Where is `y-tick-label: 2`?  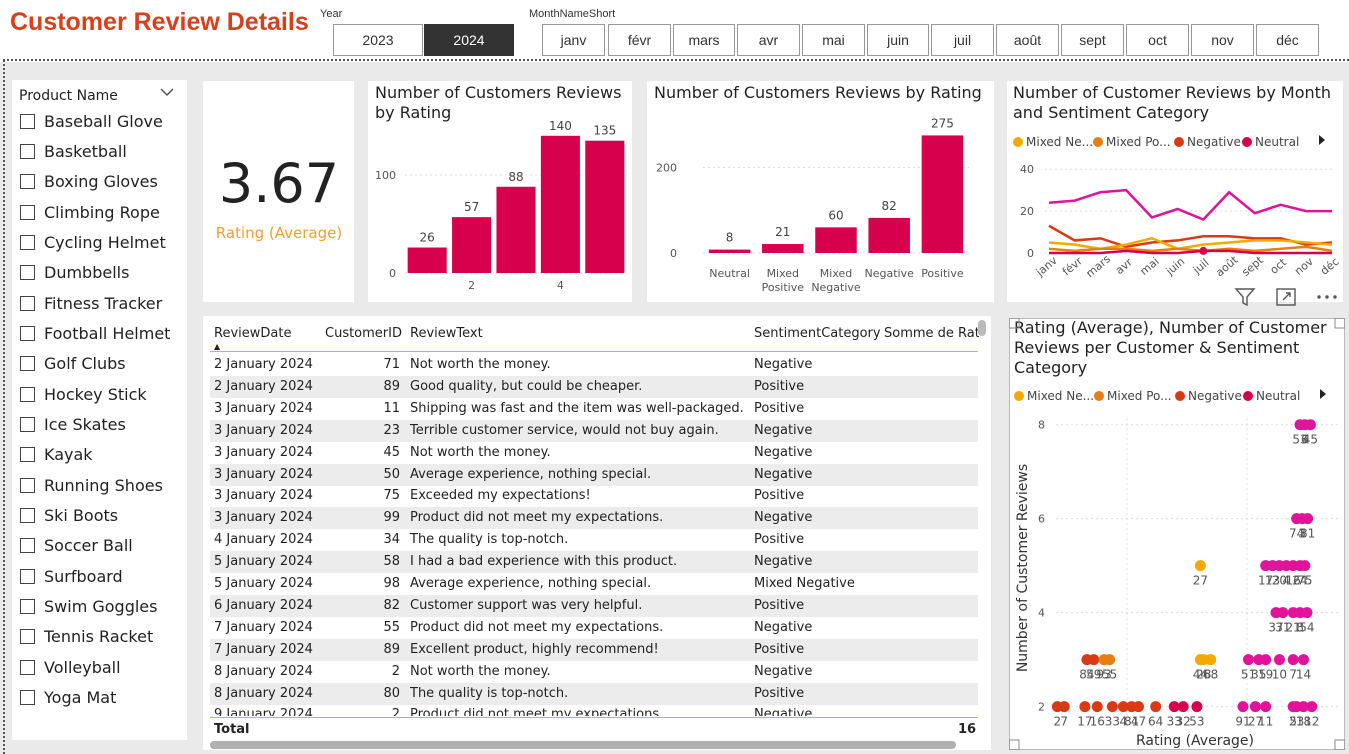 y-tick-label: 2 is located at coordinates (1041, 707).